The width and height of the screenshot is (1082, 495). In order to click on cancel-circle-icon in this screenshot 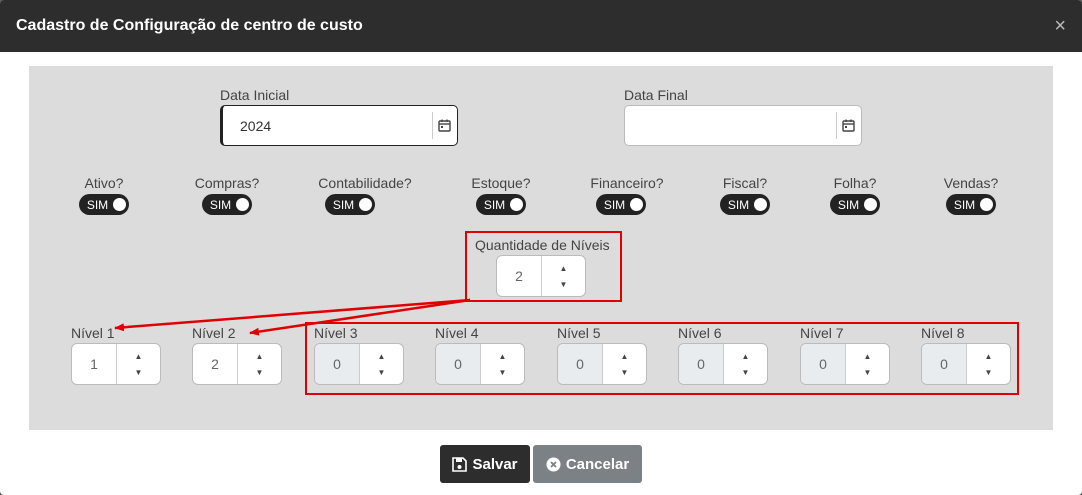, I will do `click(553, 464)`.